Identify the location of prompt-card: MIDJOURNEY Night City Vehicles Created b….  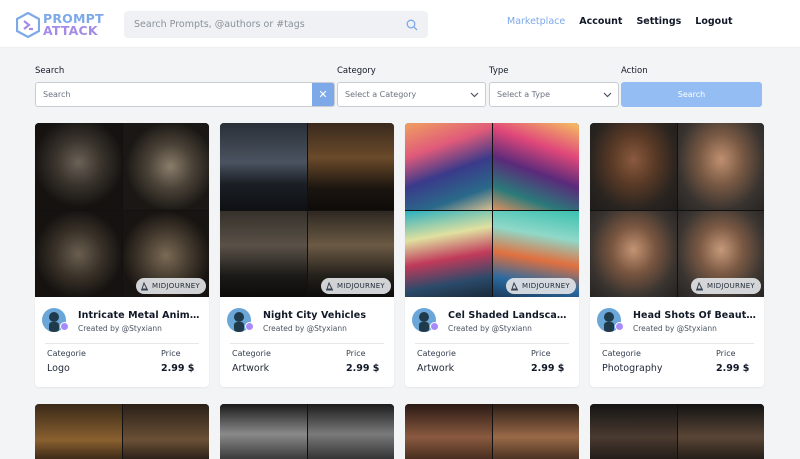
(307, 255).